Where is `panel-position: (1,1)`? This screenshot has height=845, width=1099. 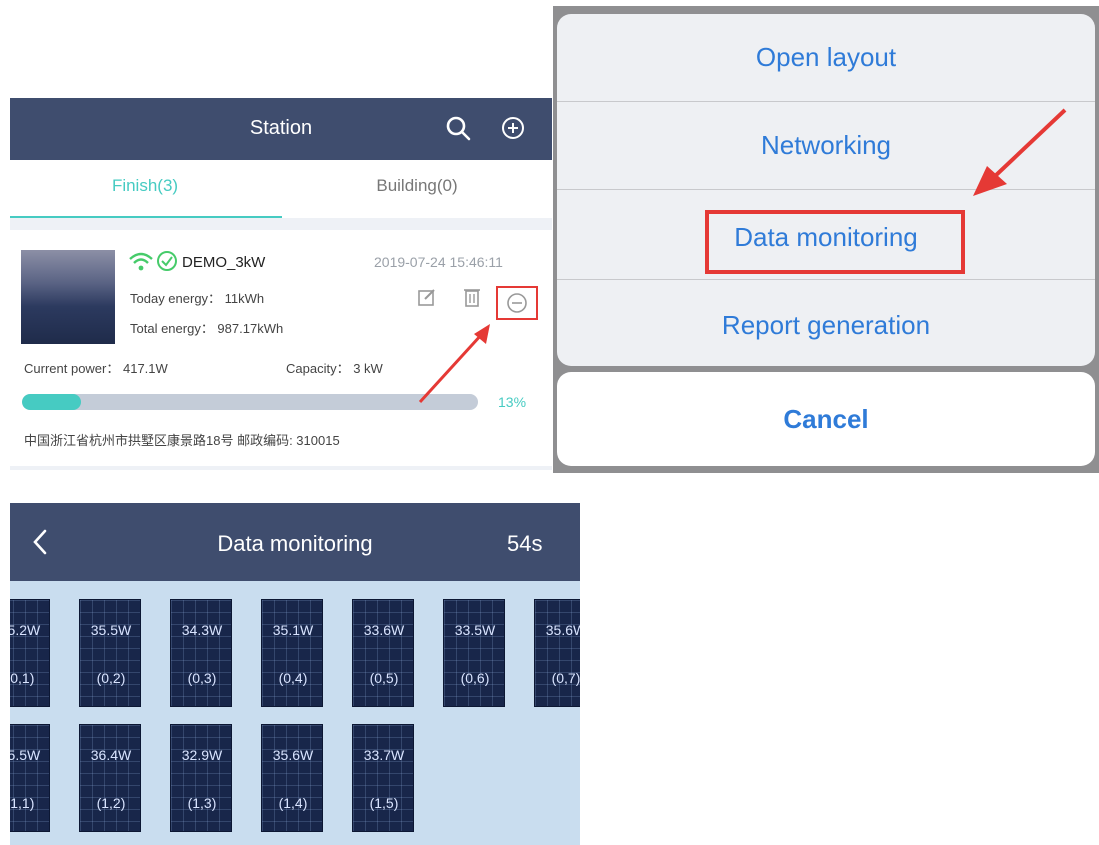
panel-position: (1,1) is located at coordinates (22, 803).